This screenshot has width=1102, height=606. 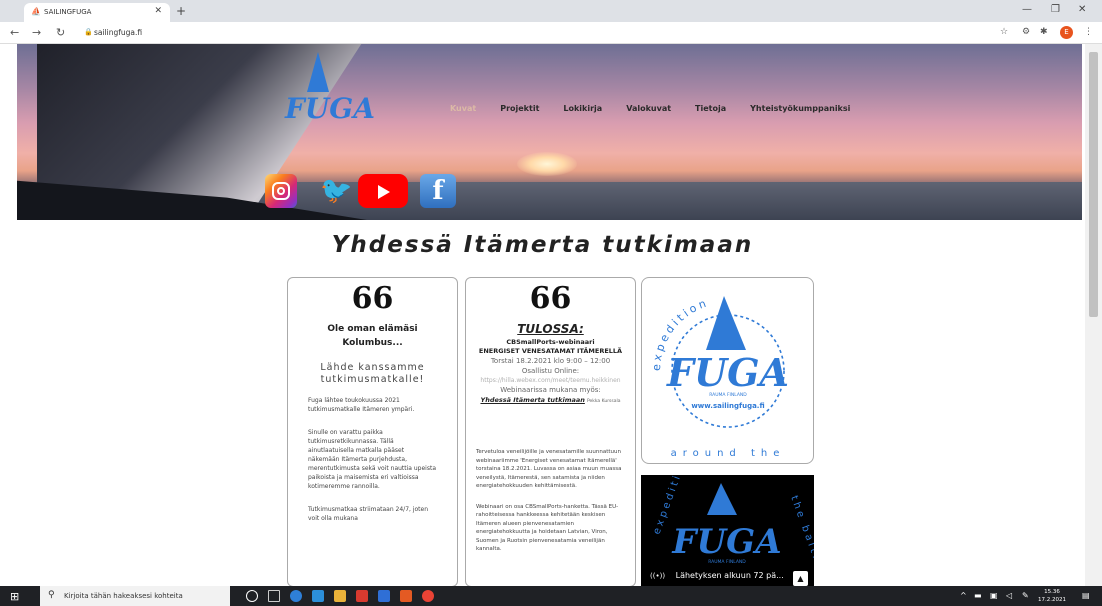 What do you see at coordinates (252, 596) in the screenshot?
I see `cortana-icon` at bounding box center [252, 596].